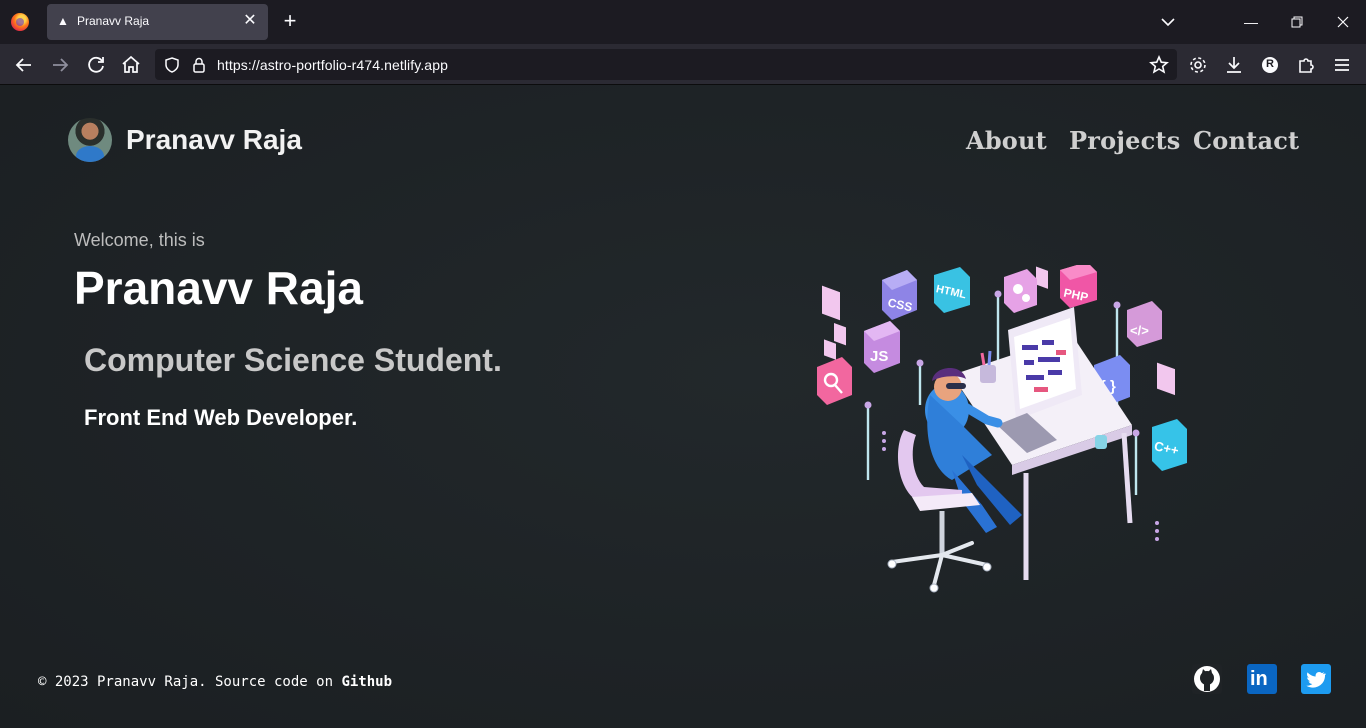 The width and height of the screenshot is (1366, 728). I want to click on site-favicon-icon: ▲, so click(63, 21).